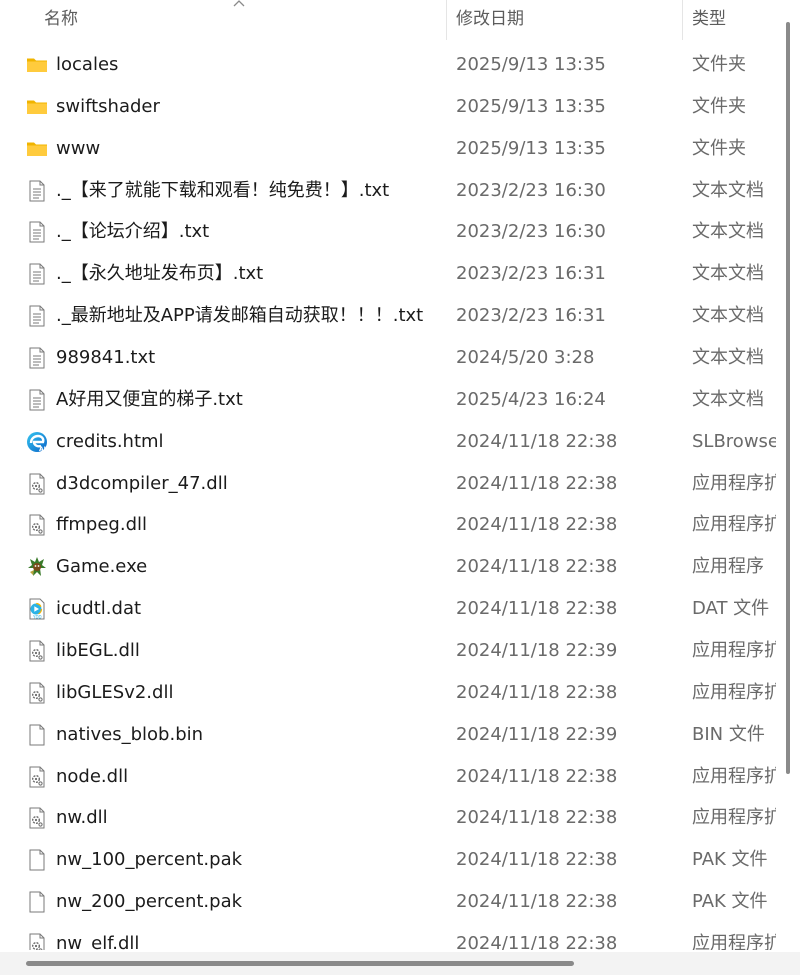 This screenshot has width=800, height=975. Describe the element at coordinates (37, 609) in the screenshot. I see `media-dat-icon: YDD` at that location.